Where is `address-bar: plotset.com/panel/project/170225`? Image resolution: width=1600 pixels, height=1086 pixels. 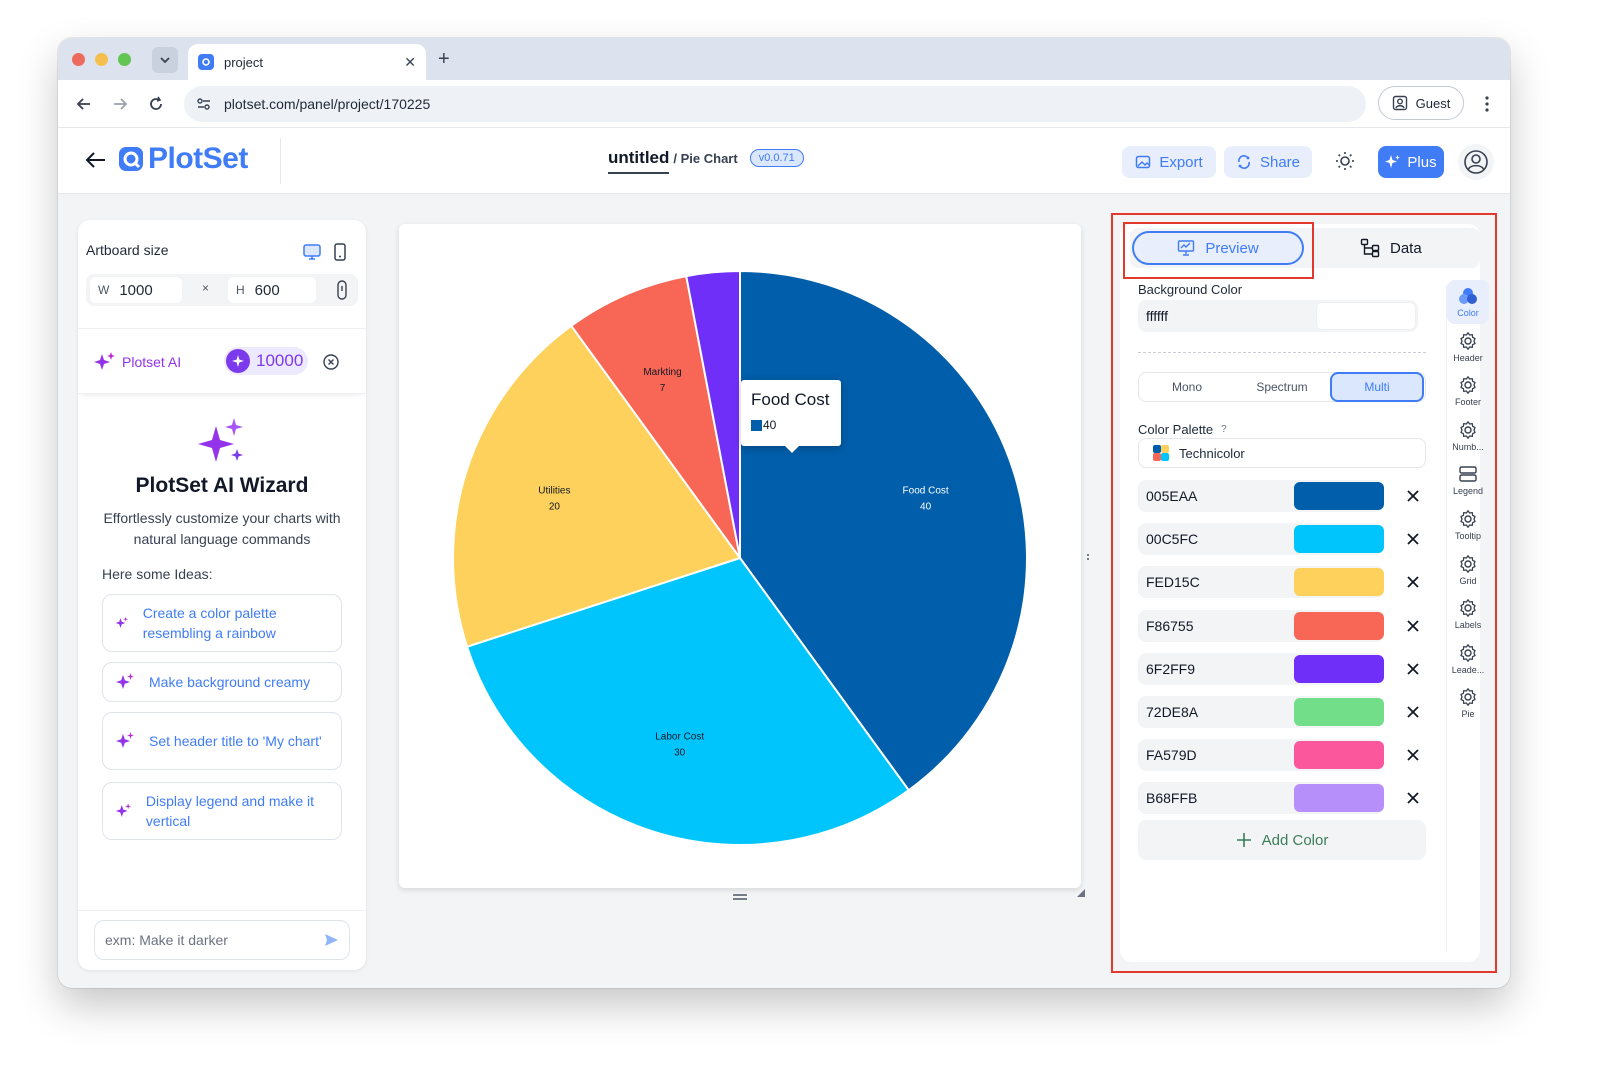
address-bar: plotset.com/panel/project/170225 is located at coordinates (775, 104).